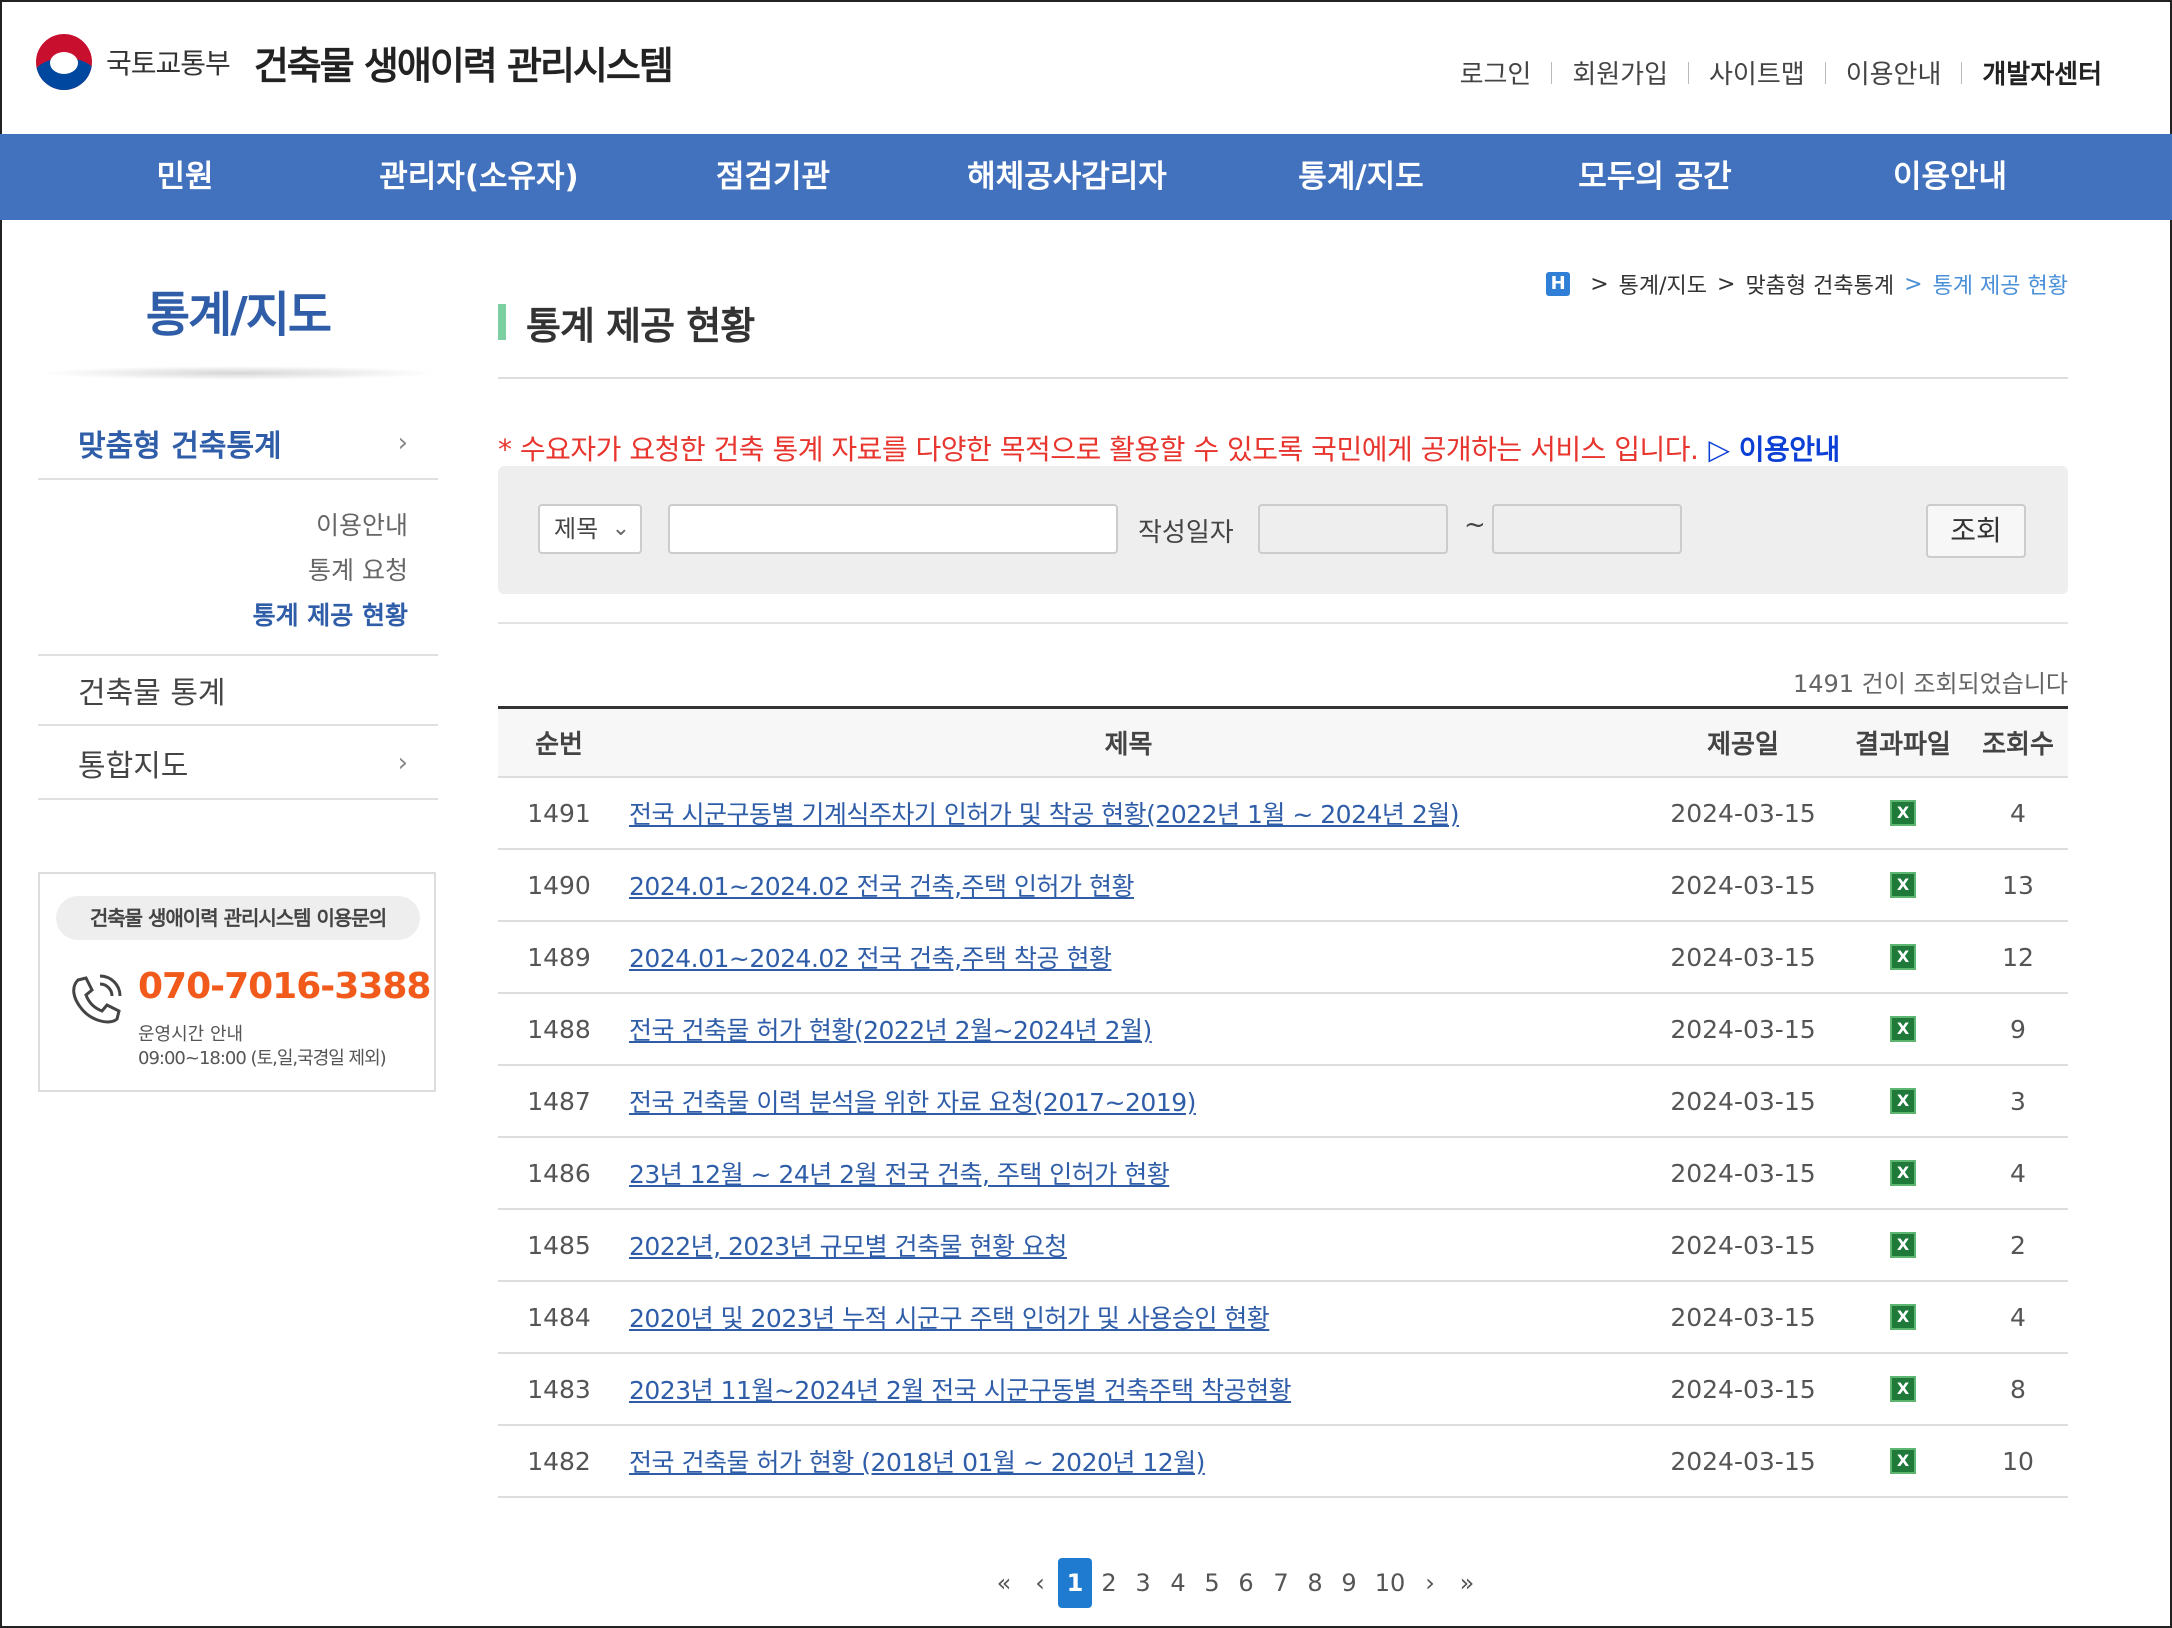 This screenshot has height=1628, width=2172. I want to click on row-title-link: 2020년 및 2023년 누적 시군구 주택 인허가 및 사용승인 현황, so click(949, 1317).